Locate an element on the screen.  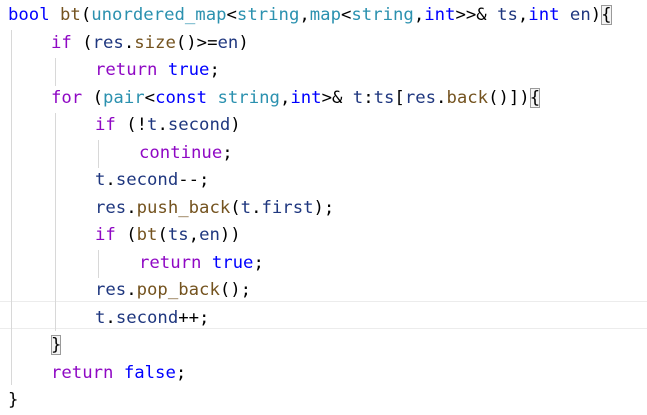
code-line: res.pop_back(); is located at coordinates (173, 291).